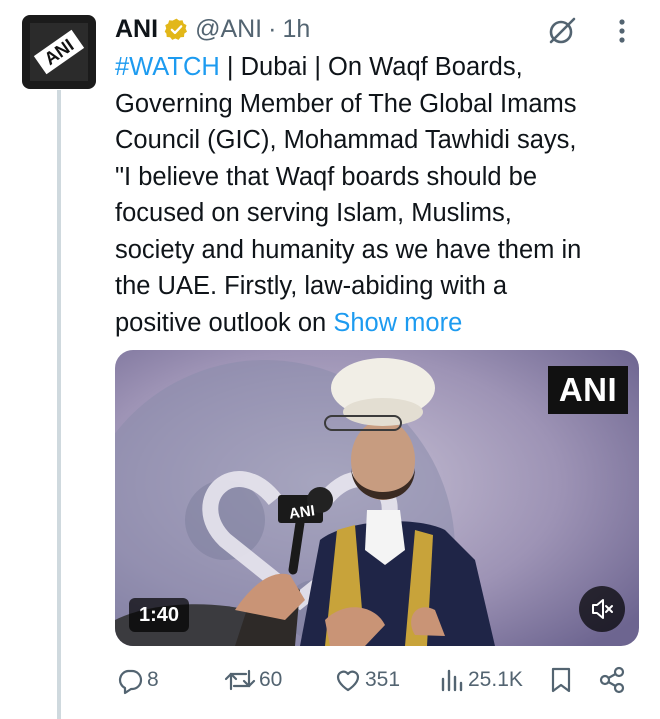 Image resolution: width=660 pixels, height=719 pixels. What do you see at coordinates (228, 29) in the screenshot?
I see `author-handle: @ANI` at bounding box center [228, 29].